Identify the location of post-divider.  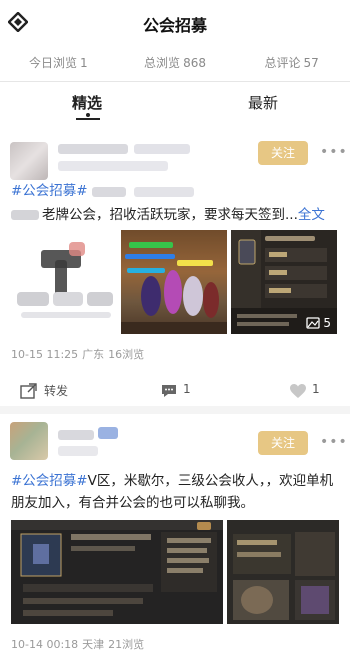
(175, 410).